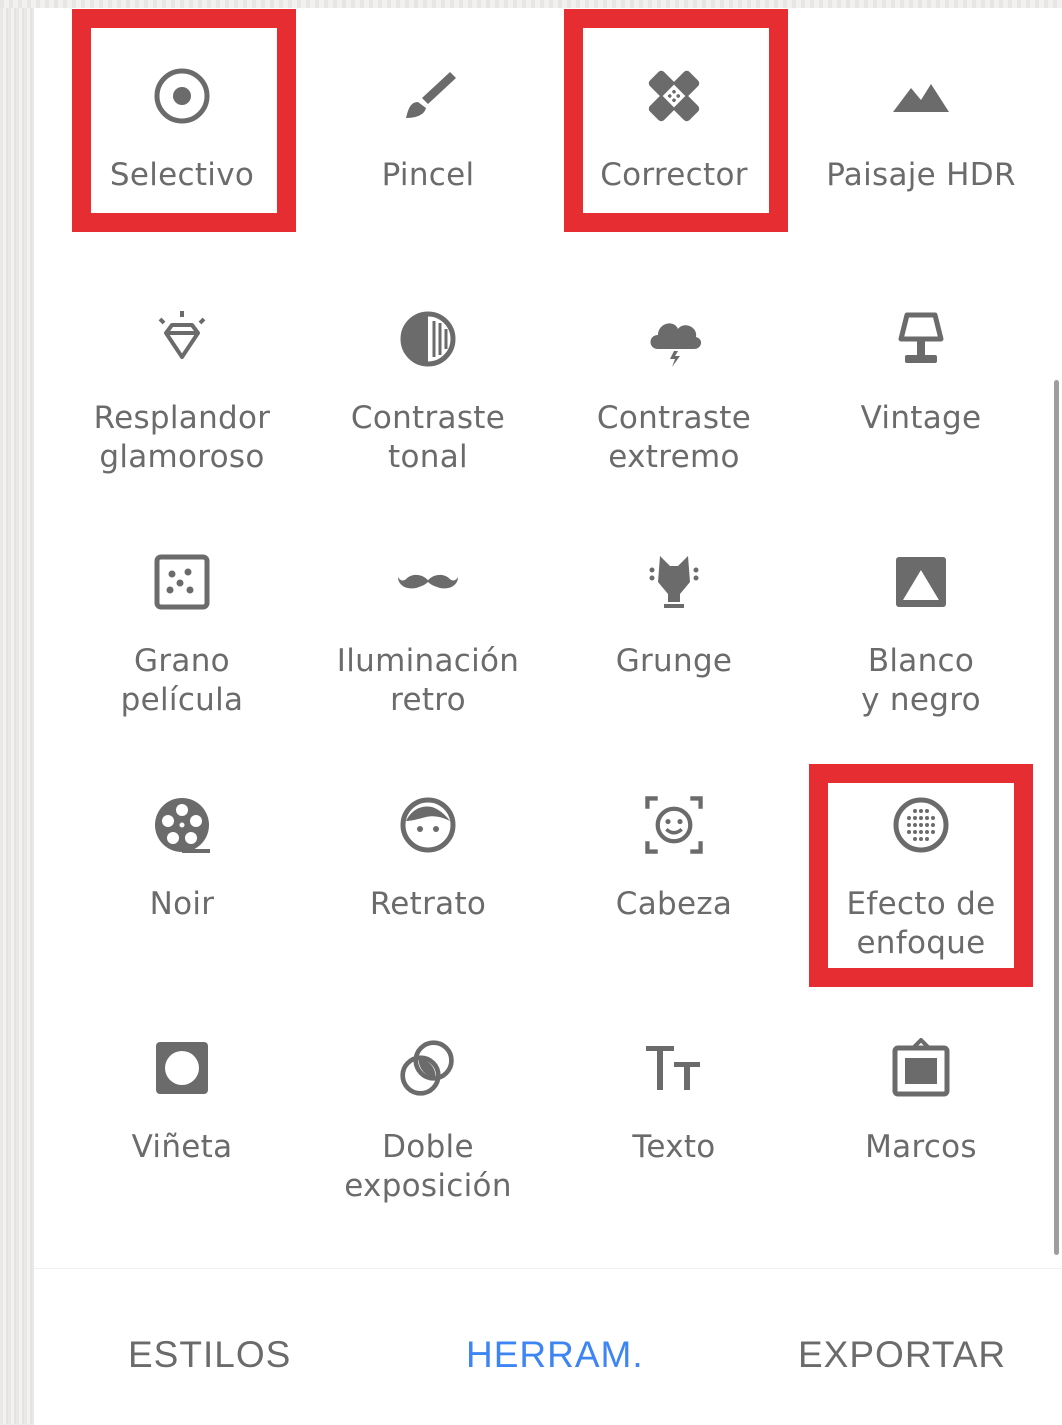 The width and height of the screenshot is (1062, 1425). Describe the element at coordinates (921, 680) in the screenshot. I see `tool-label: Blanco y negro` at that location.